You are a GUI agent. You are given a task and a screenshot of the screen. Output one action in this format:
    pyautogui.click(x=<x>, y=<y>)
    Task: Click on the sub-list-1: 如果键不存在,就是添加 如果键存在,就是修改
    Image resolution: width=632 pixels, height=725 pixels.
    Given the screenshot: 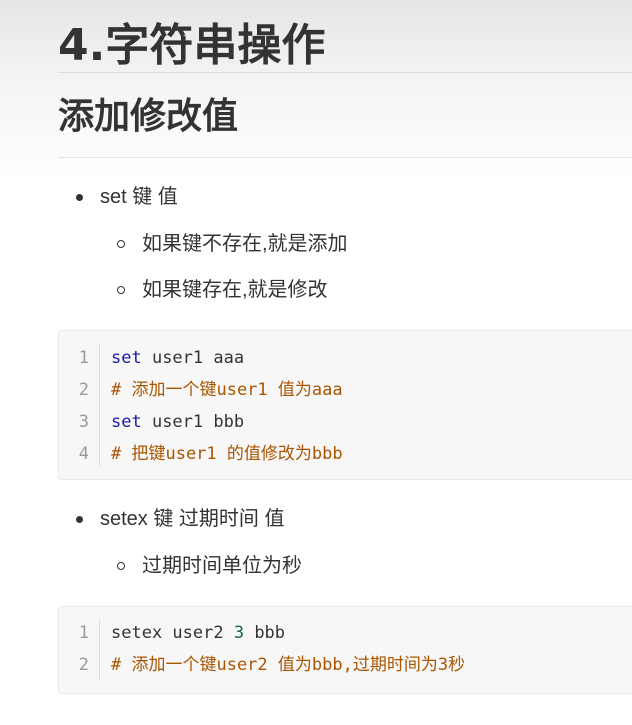 What is the action you would take?
    pyautogui.click(x=345, y=267)
    